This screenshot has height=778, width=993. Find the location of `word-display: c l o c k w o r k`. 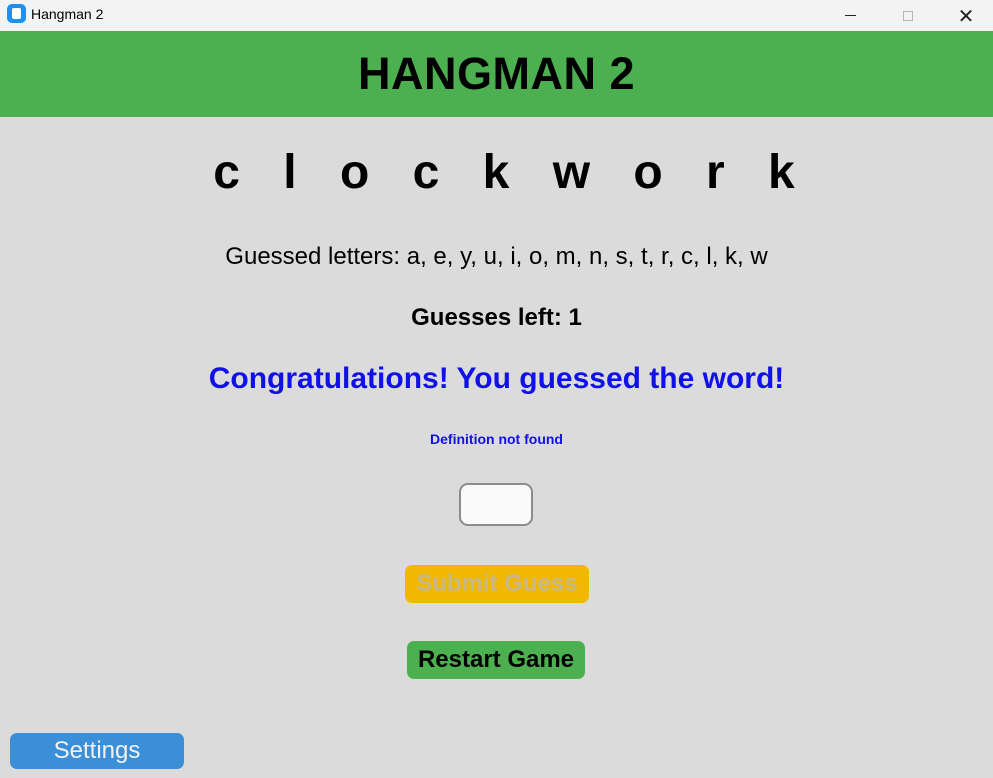

word-display: c l o c k w o r k is located at coordinates (511, 172).